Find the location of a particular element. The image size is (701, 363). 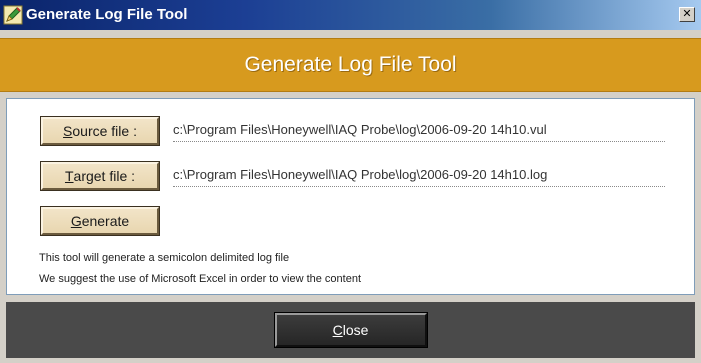

title-close-button: ✕ is located at coordinates (687, 14).